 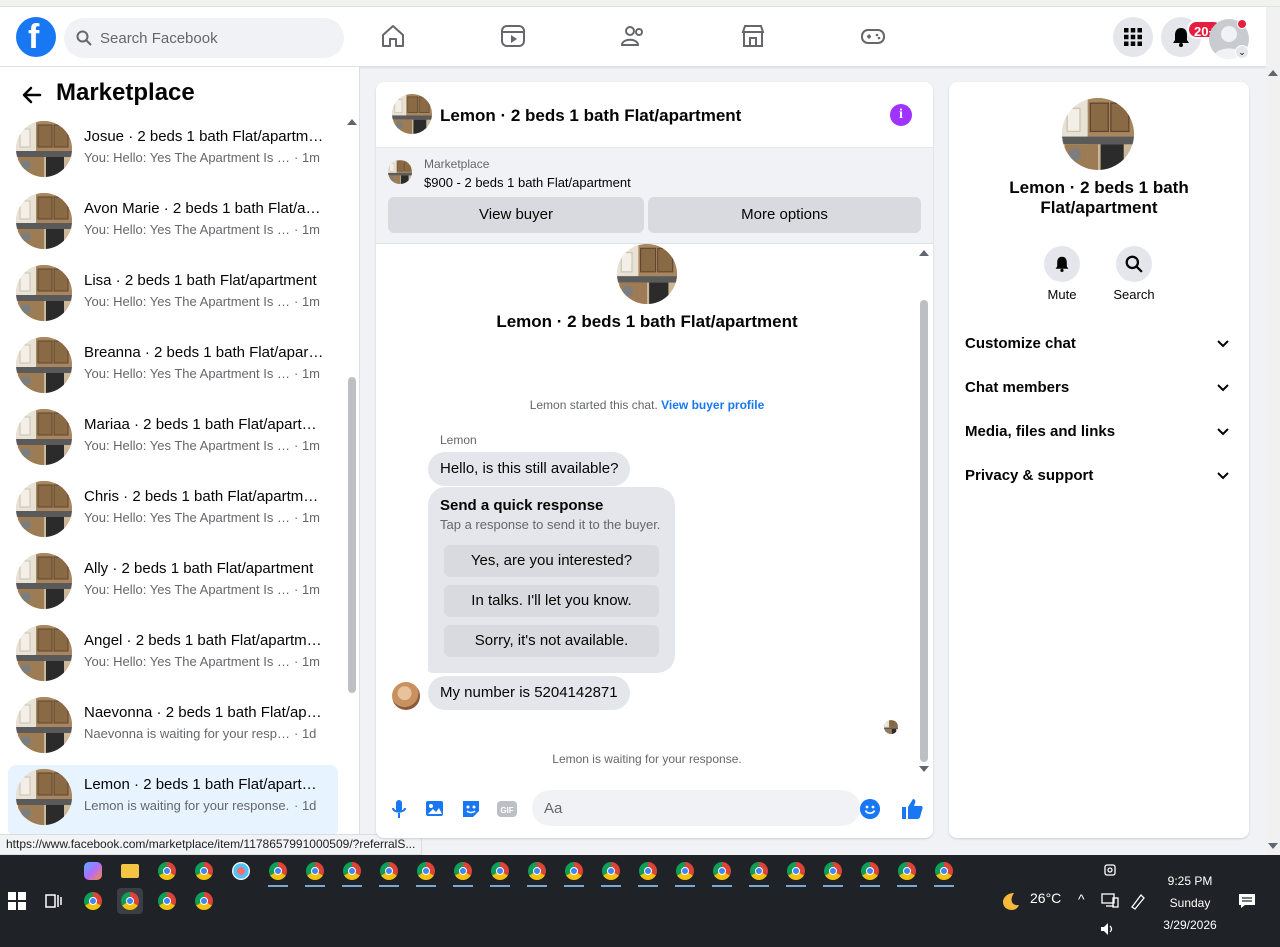 I want to click on microphone-icon, so click(x=399, y=809).